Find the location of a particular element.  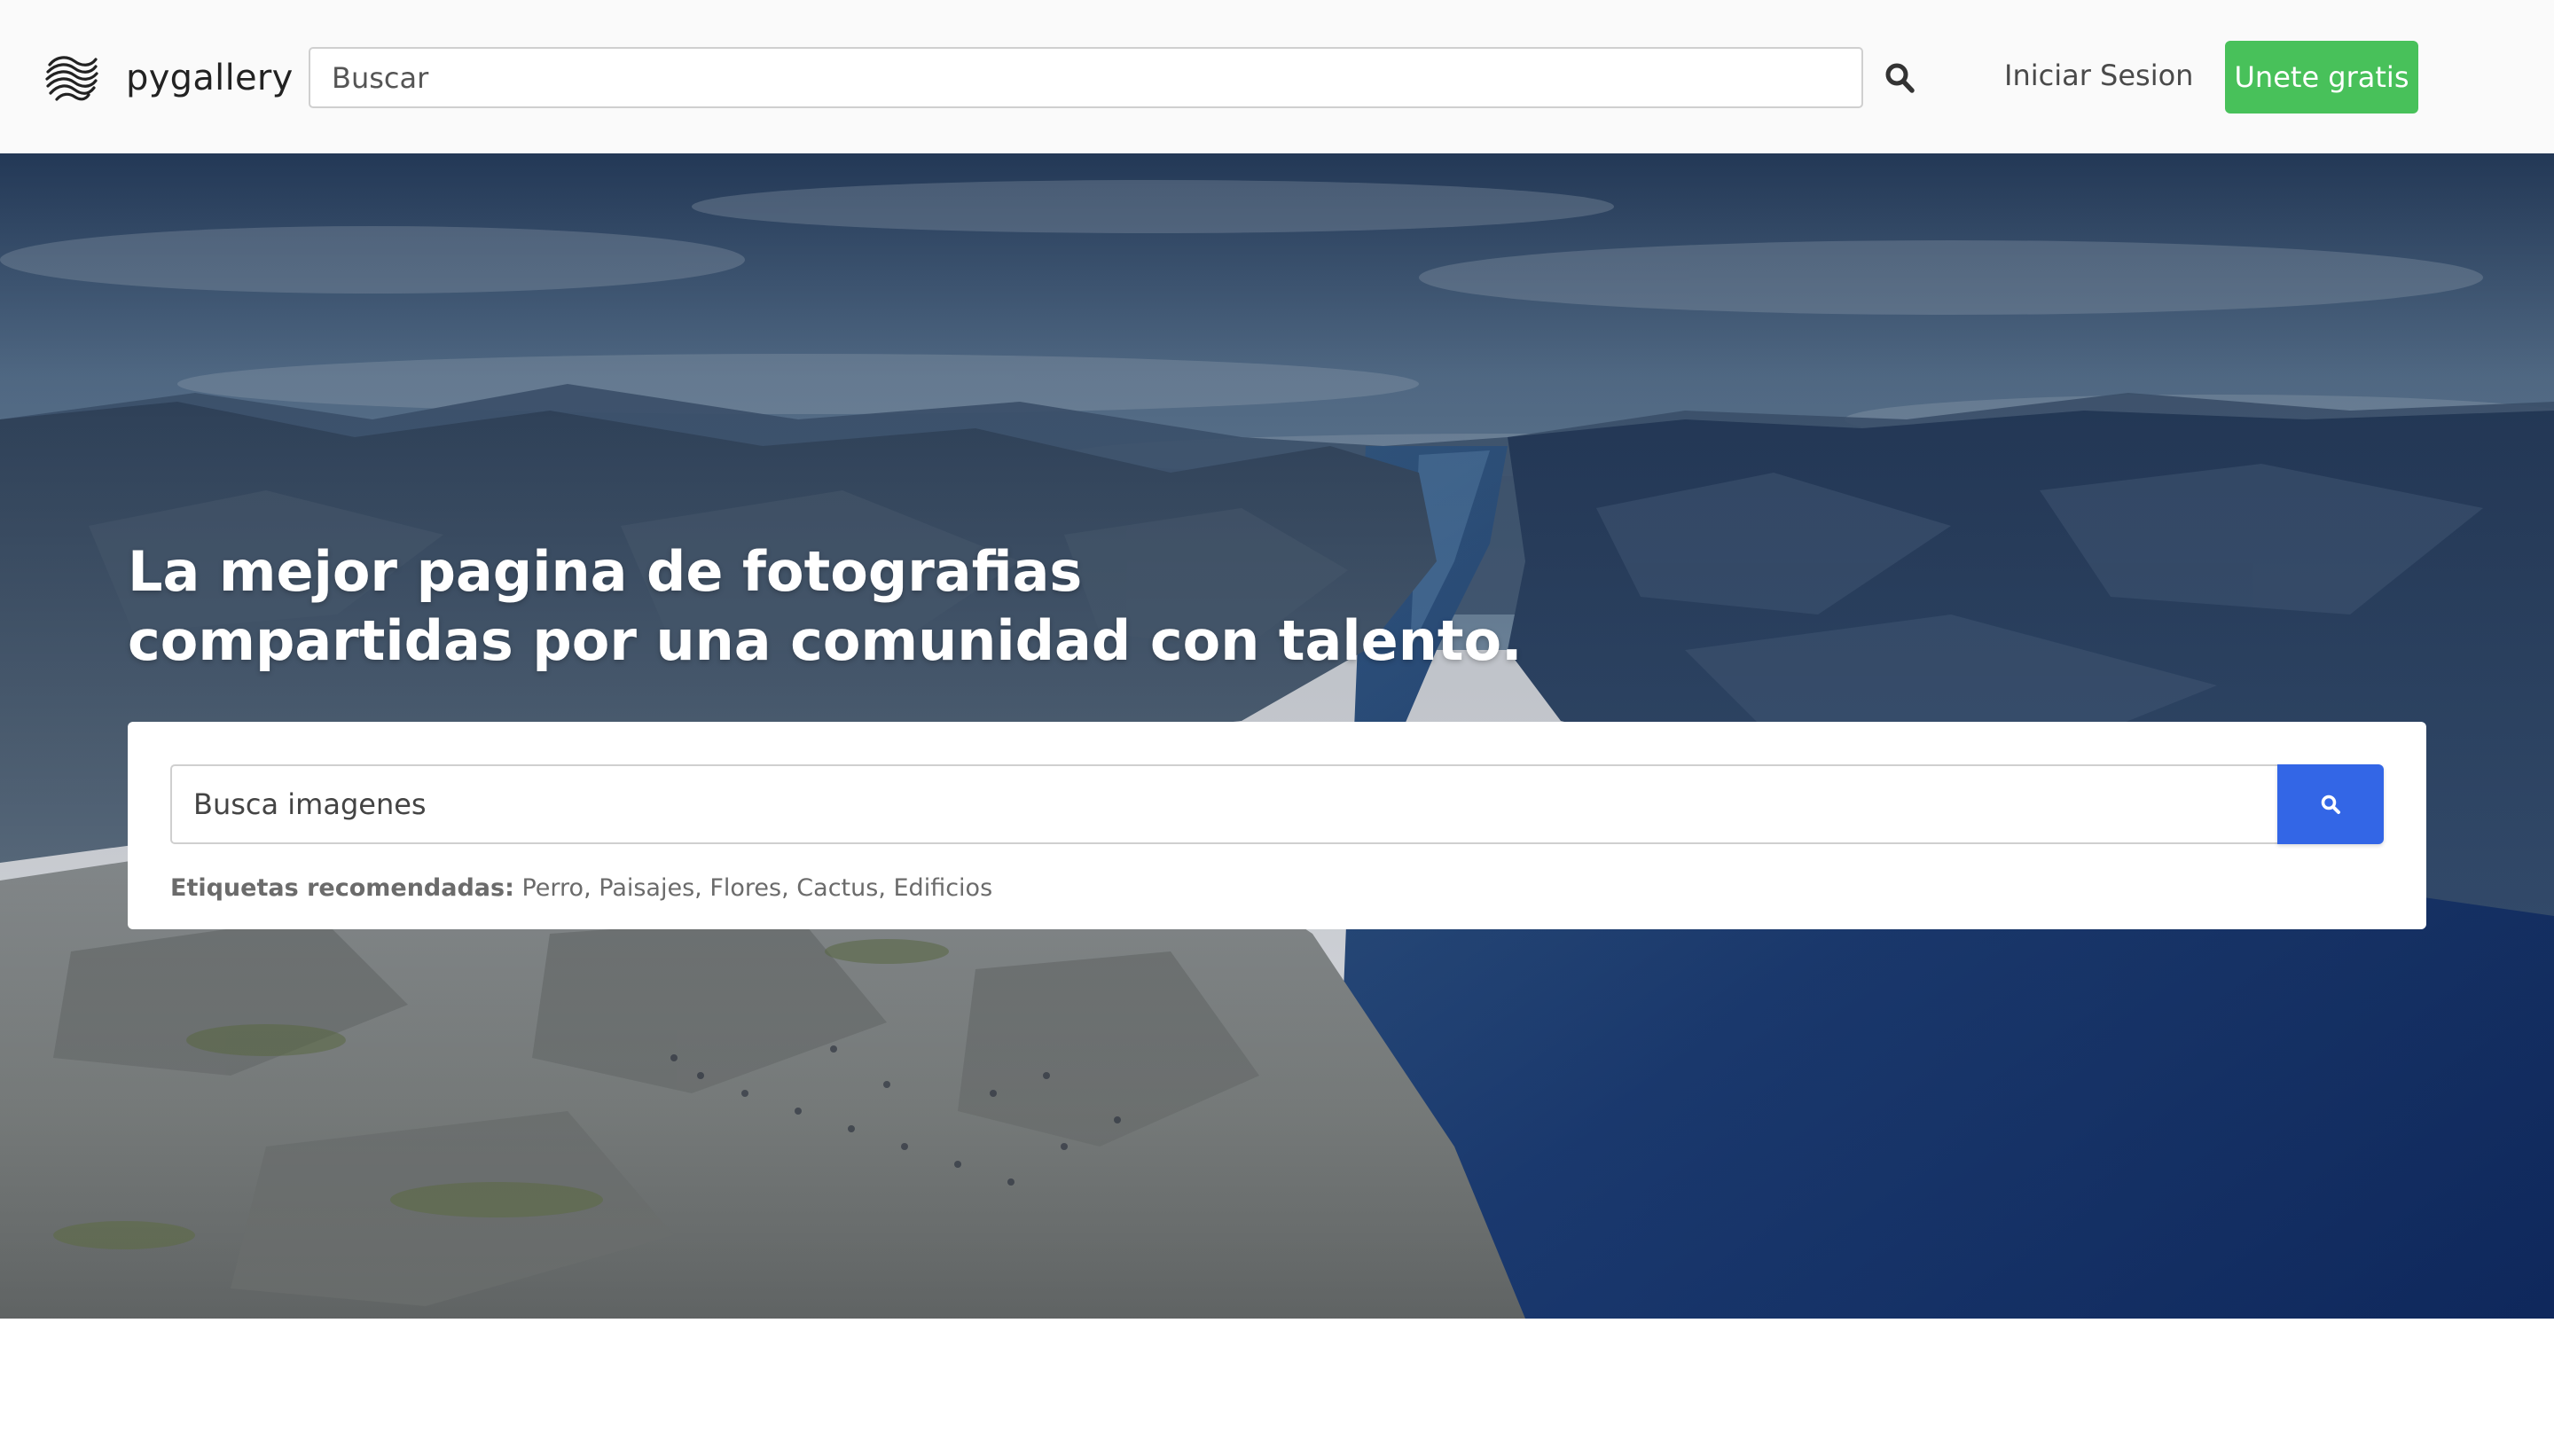

hero-search-input is located at coordinates (1223, 804).